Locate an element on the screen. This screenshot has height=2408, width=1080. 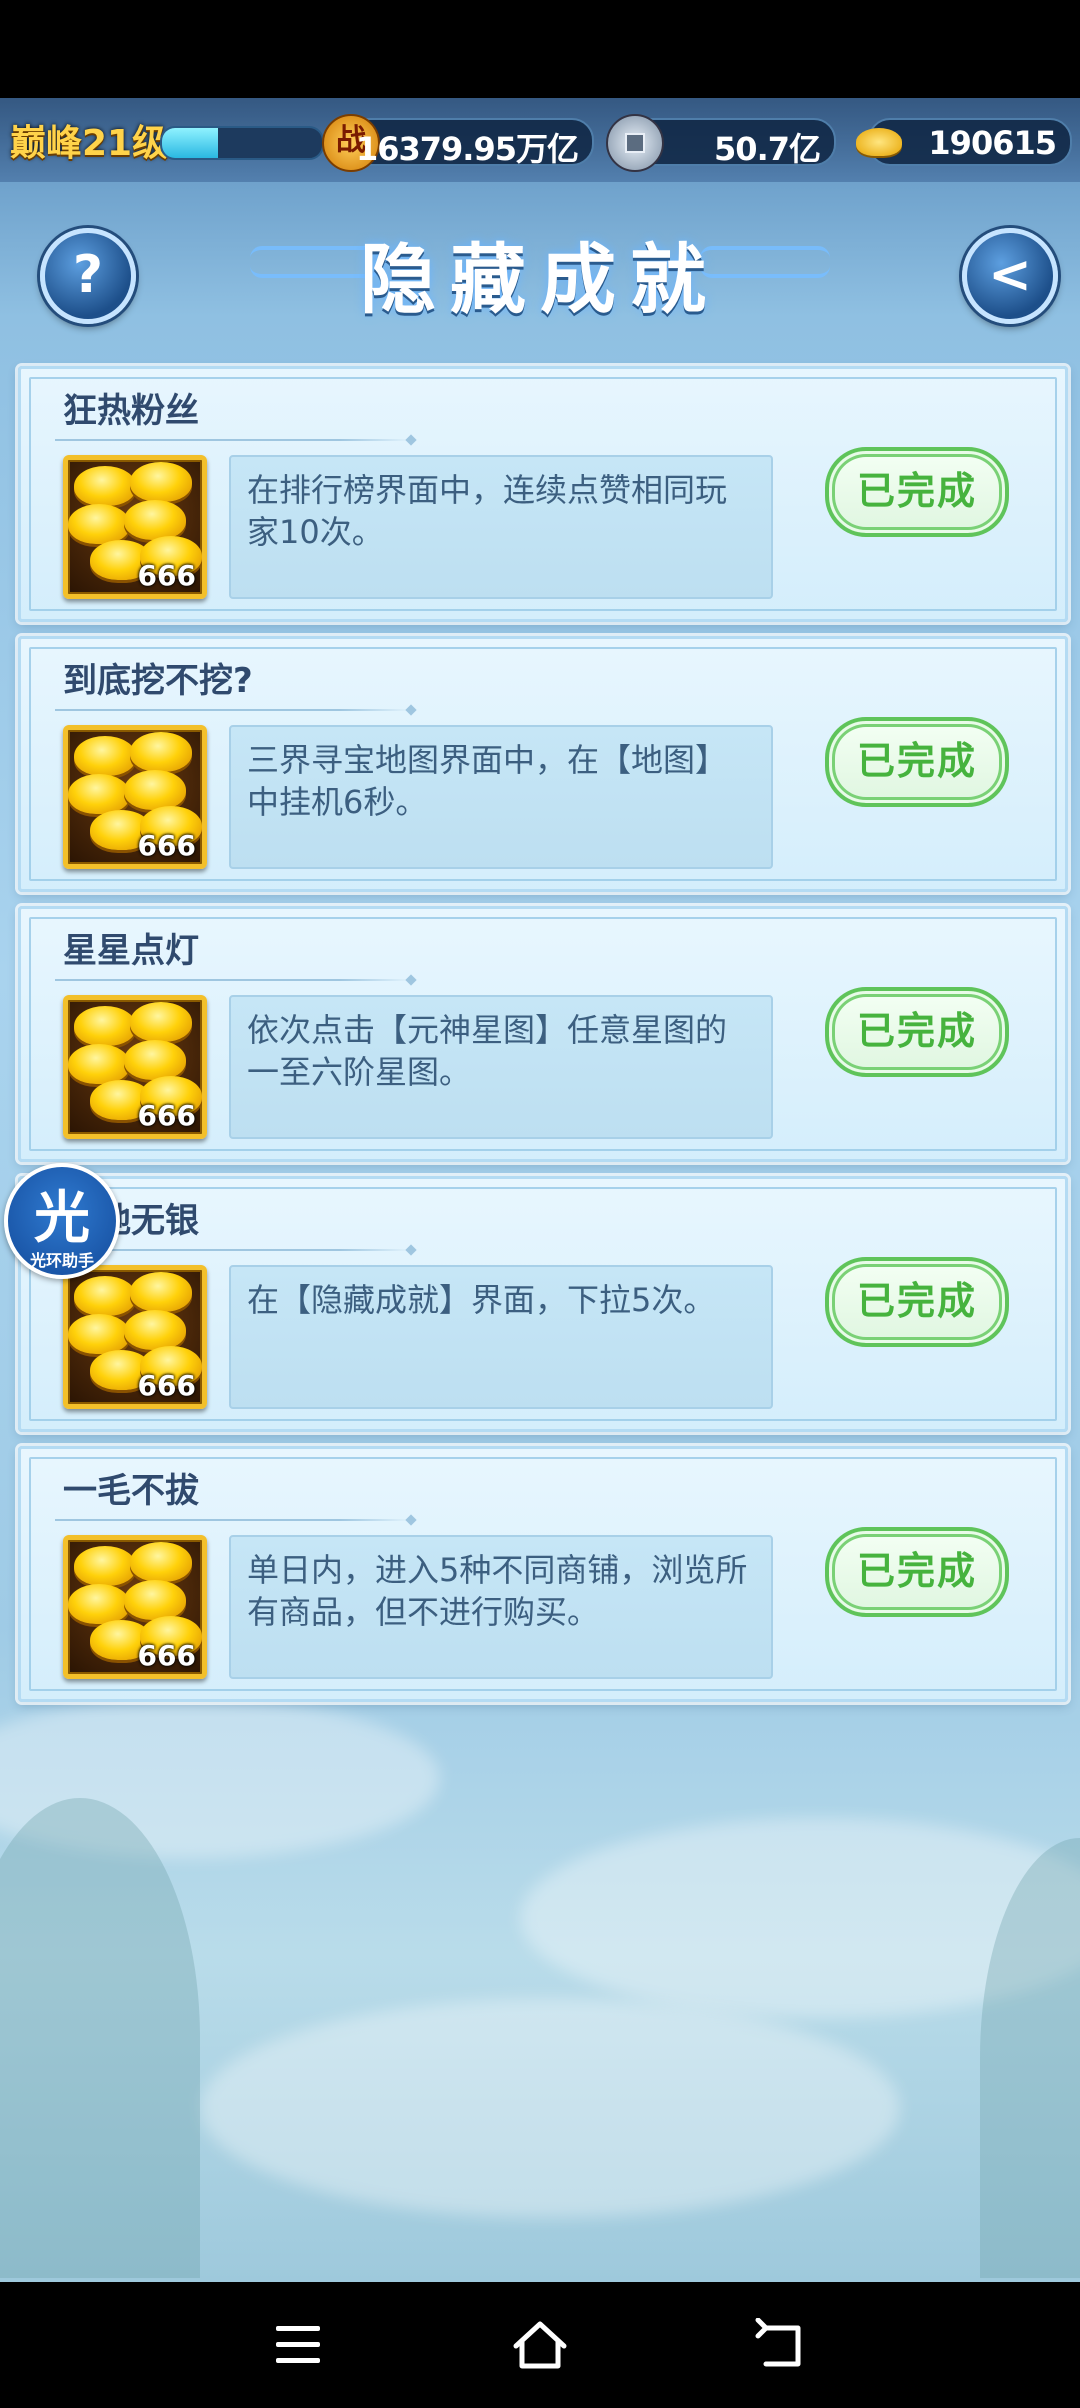
silver-value: 50.7亿 is located at coordinates (767, 149).